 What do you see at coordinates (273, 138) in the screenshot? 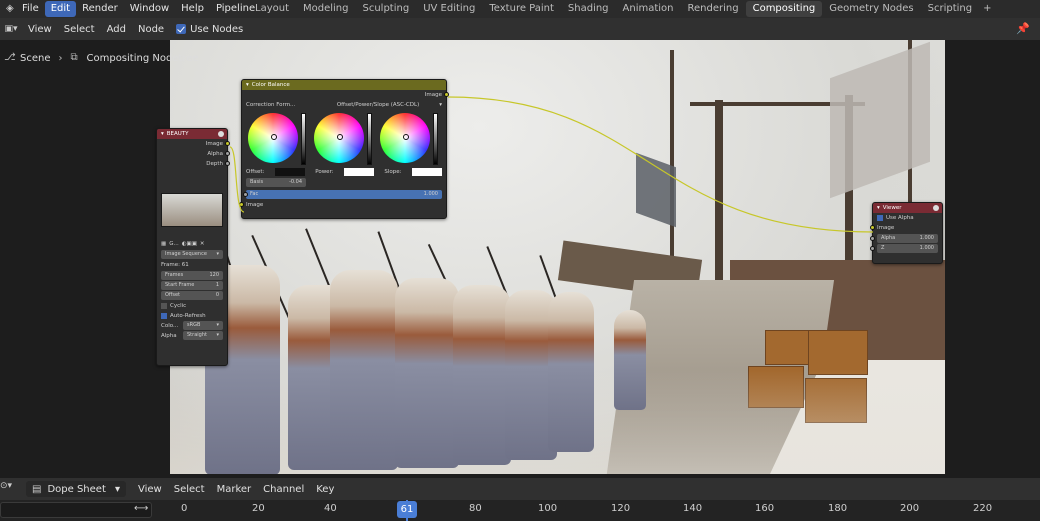
I see `offset-color-wheel` at bounding box center [273, 138].